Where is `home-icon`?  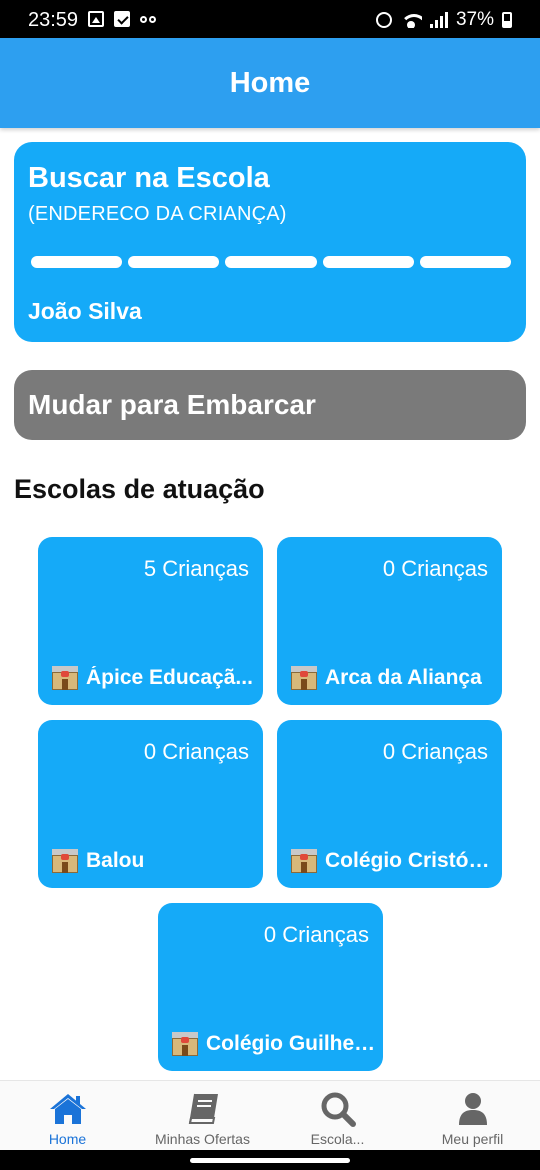
home-icon is located at coordinates (68, 1109).